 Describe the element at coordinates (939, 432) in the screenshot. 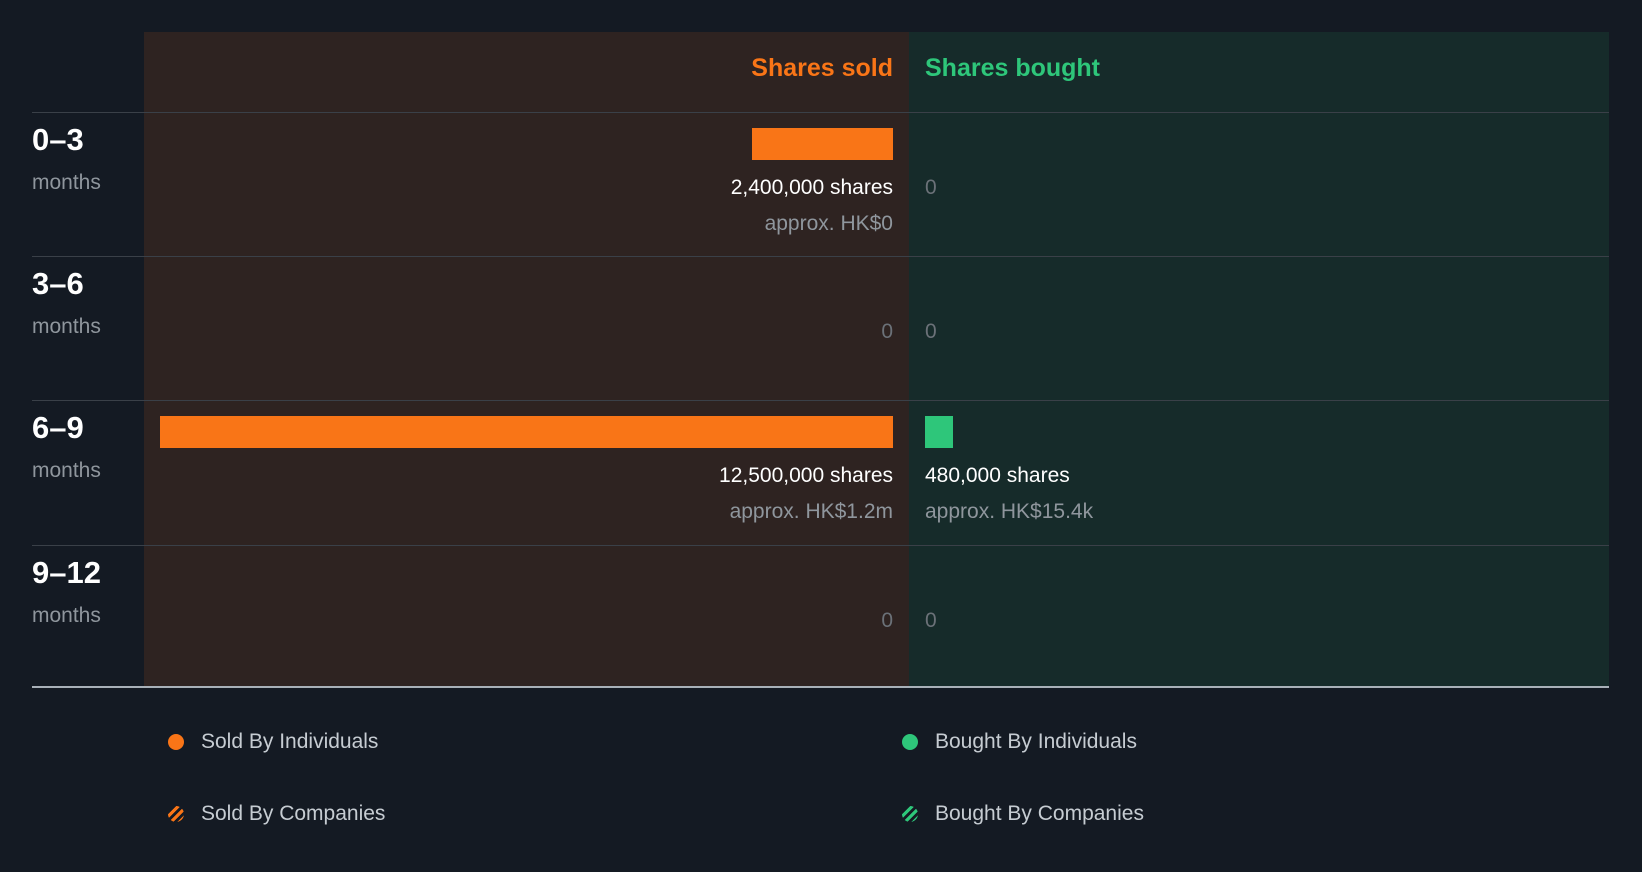

I see `bought-bar` at that location.